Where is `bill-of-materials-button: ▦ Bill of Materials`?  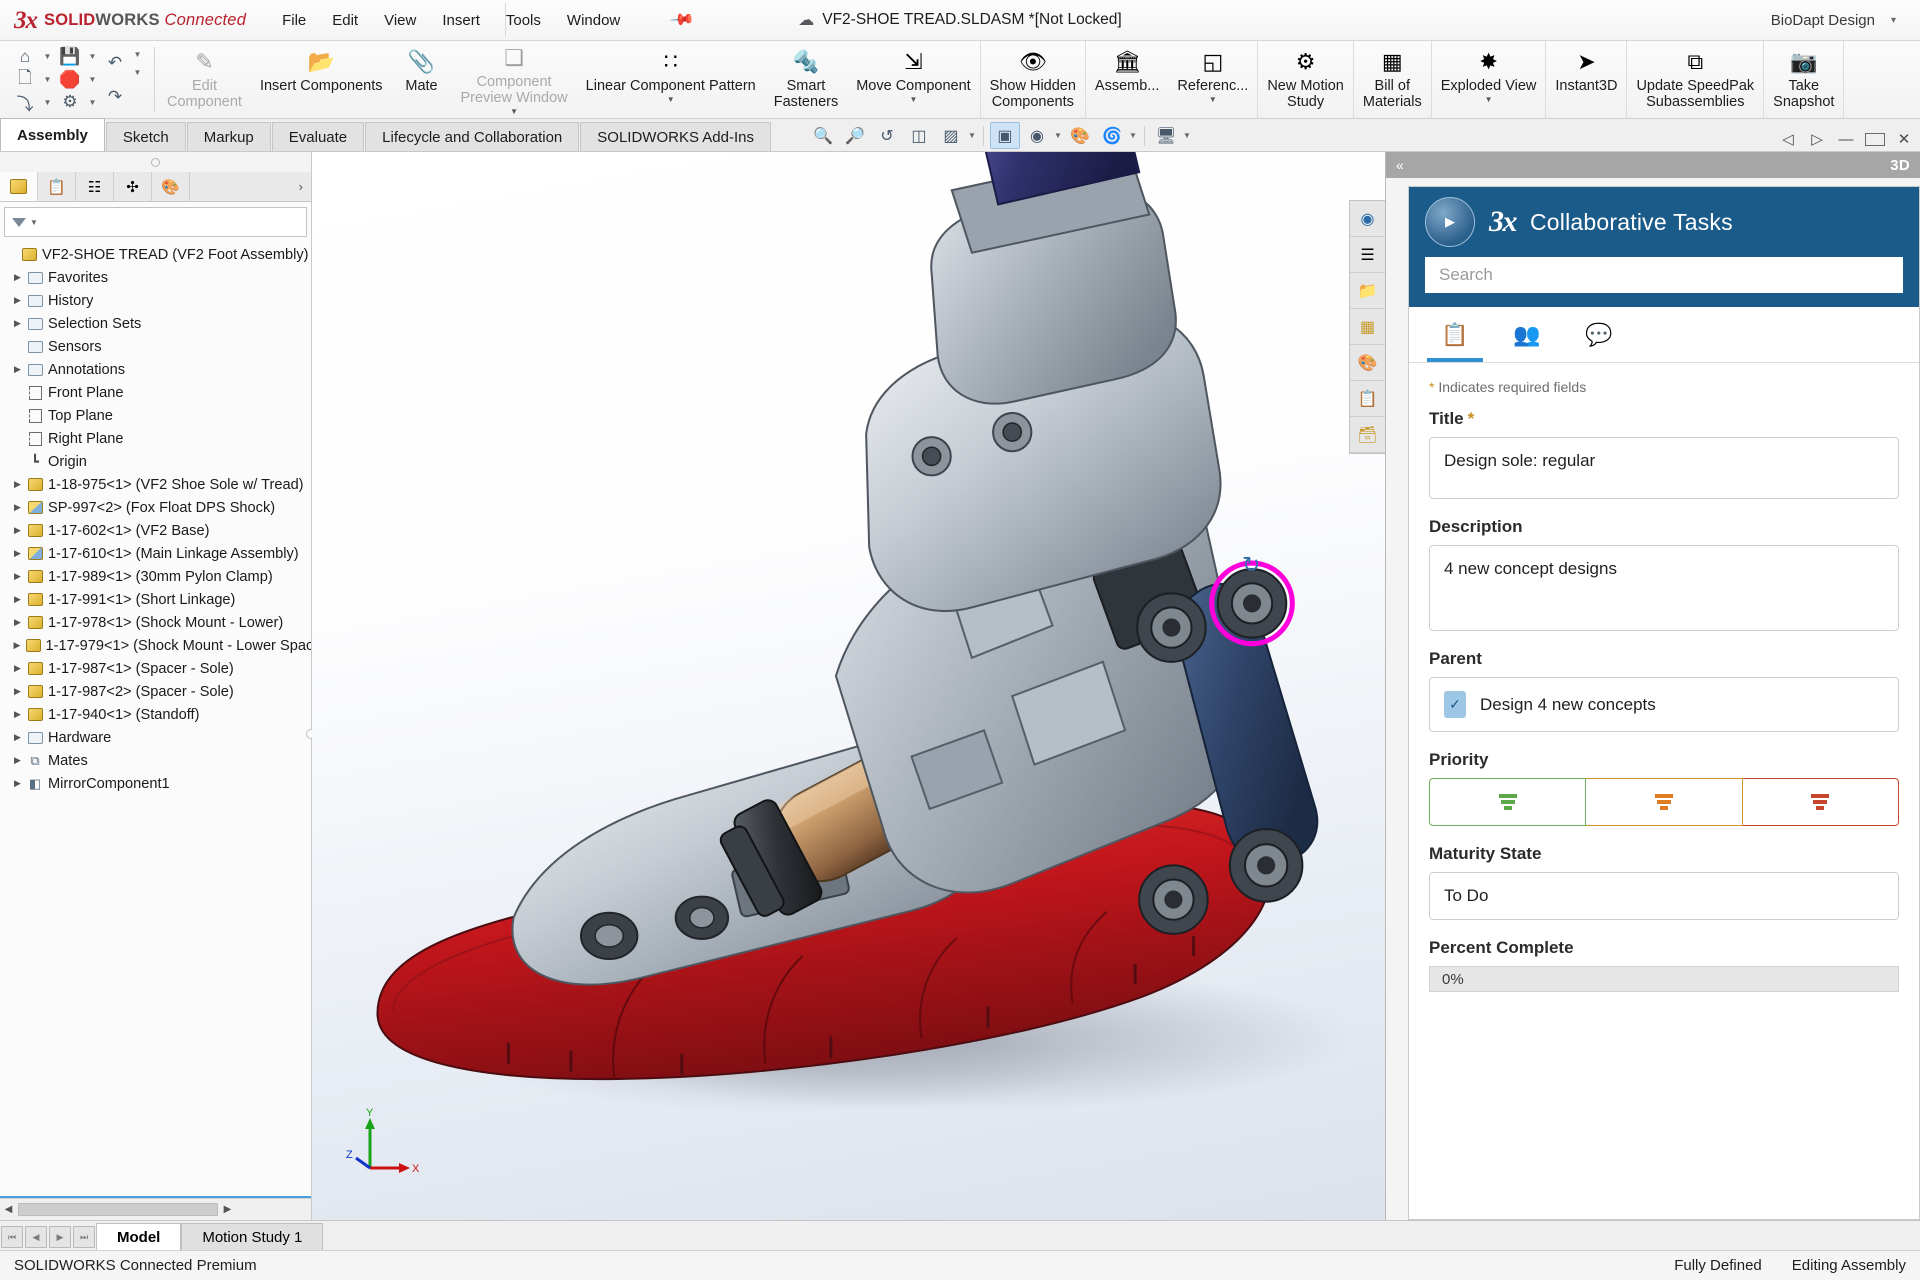 bill-of-materials-button: ▦ Bill of Materials is located at coordinates (1392, 79).